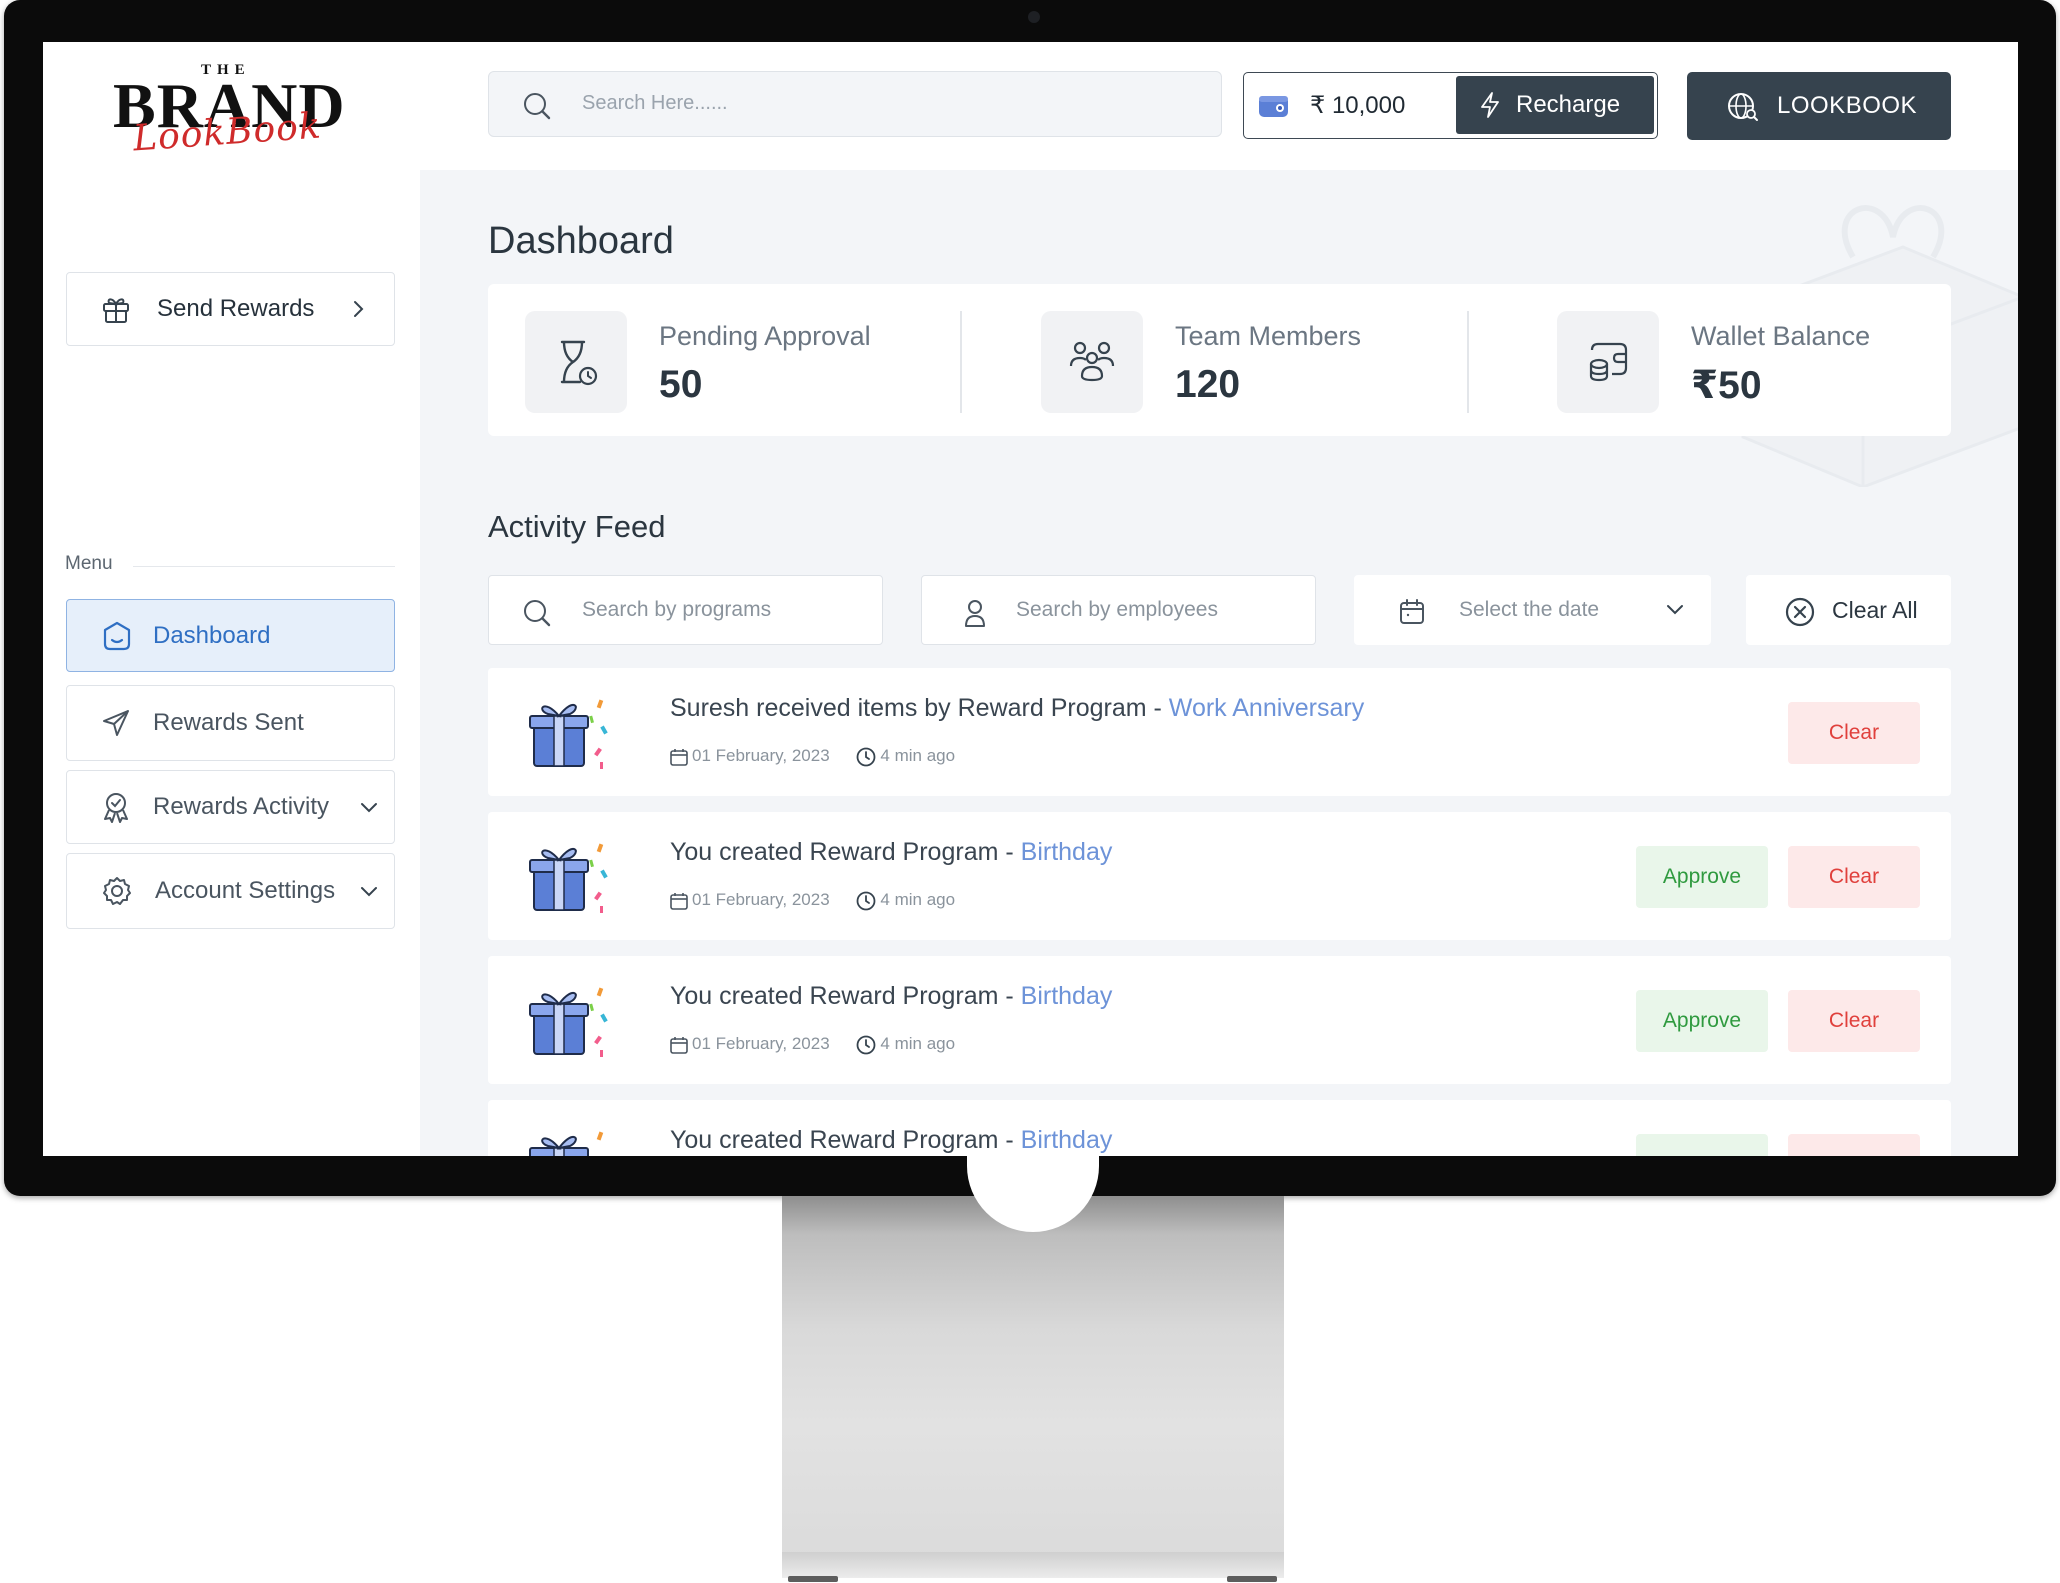 The height and width of the screenshot is (1583, 2060). What do you see at coordinates (765, 336) in the screenshot?
I see `stat-label: Pending Approval` at bounding box center [765, 336].